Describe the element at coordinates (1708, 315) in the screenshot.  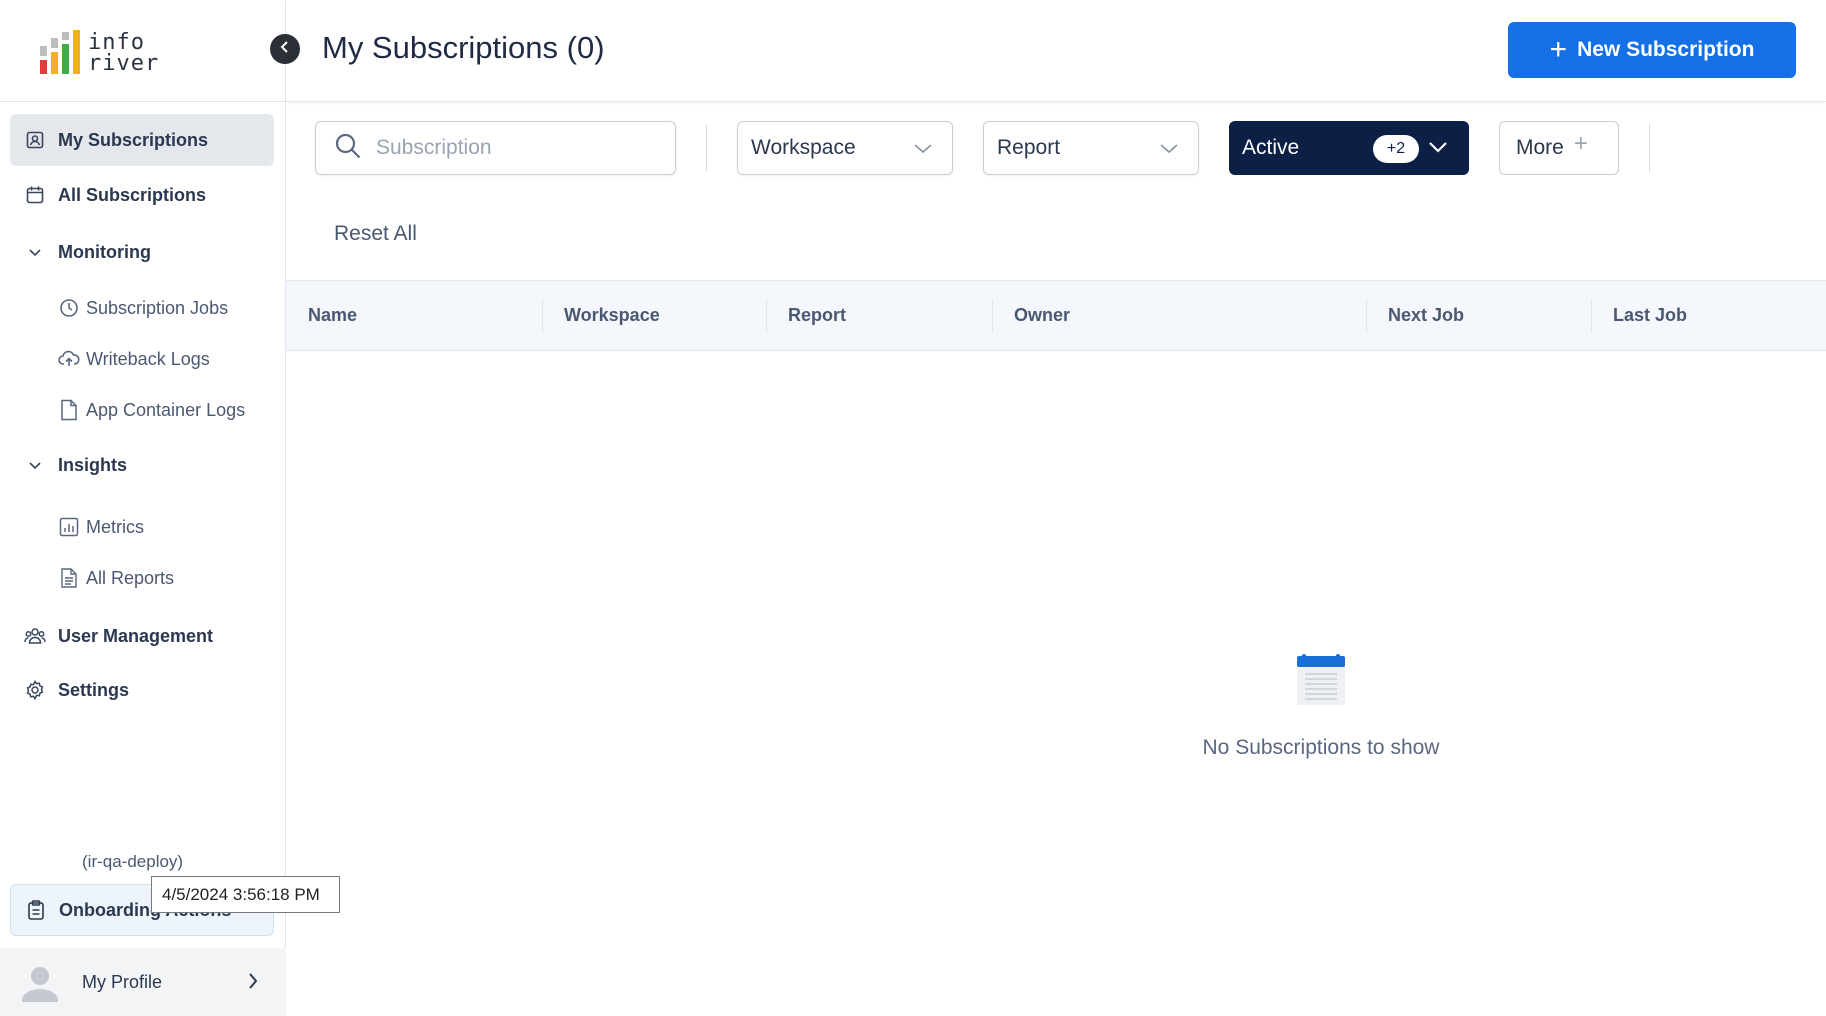
I see `column-header-last-job: Last Job` at that location.